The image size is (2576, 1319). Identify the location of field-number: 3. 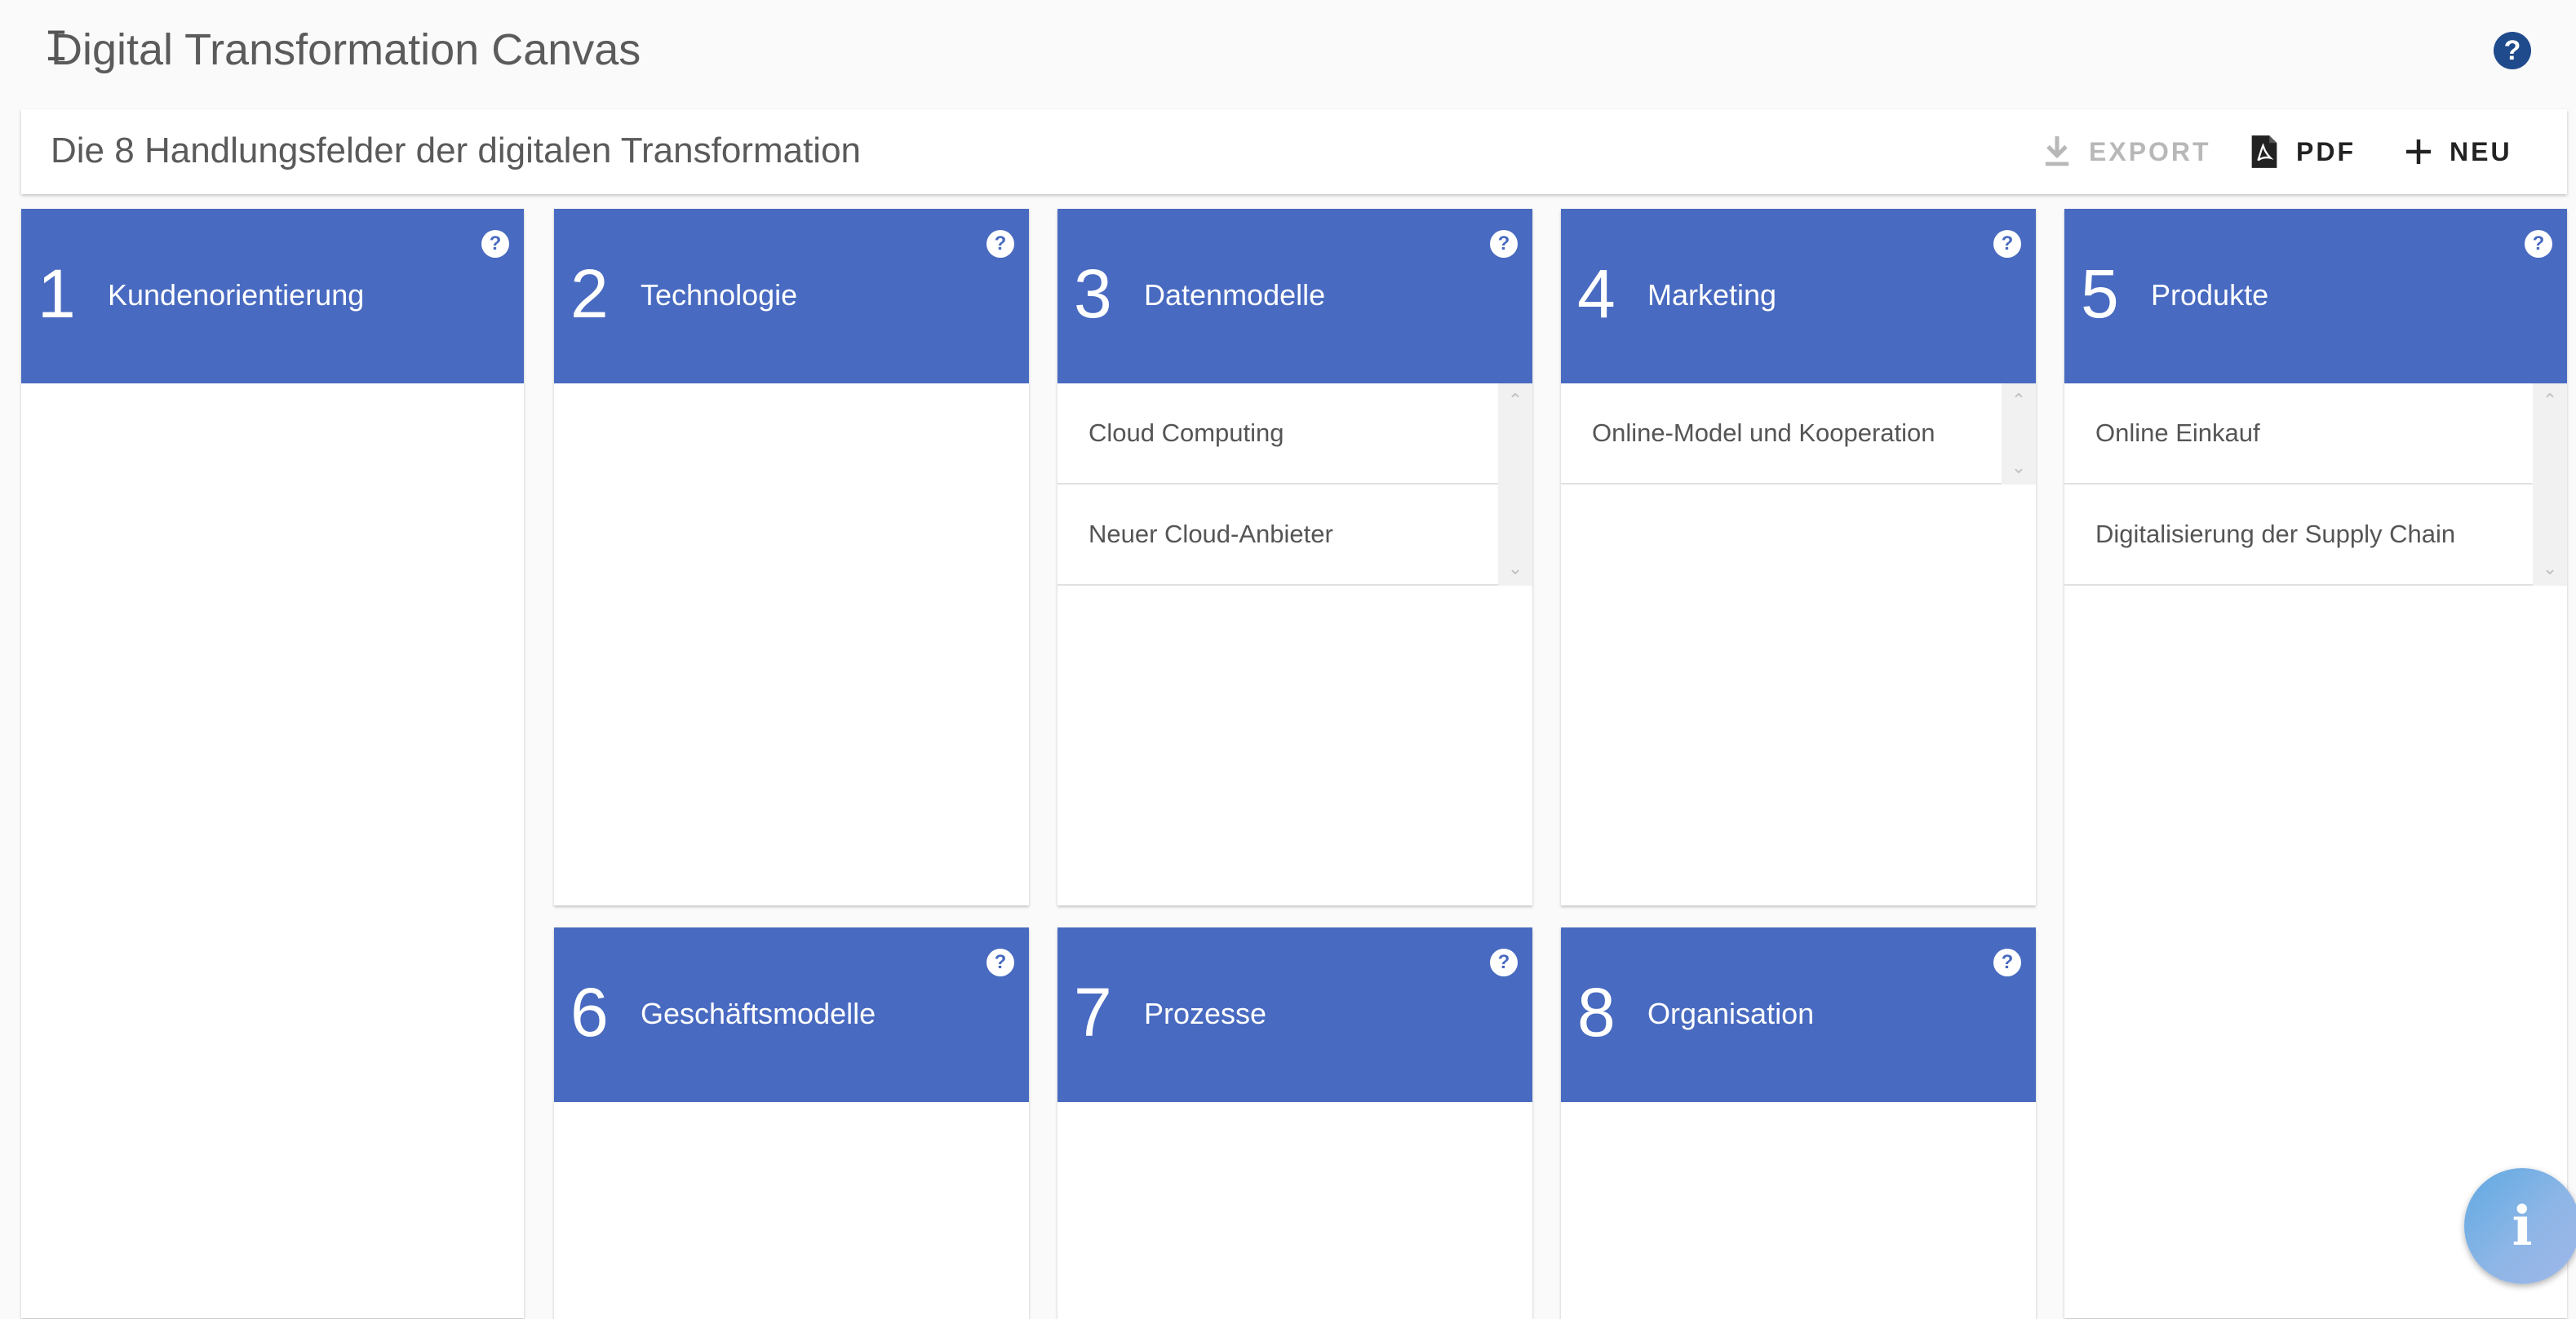
(1093, 293).